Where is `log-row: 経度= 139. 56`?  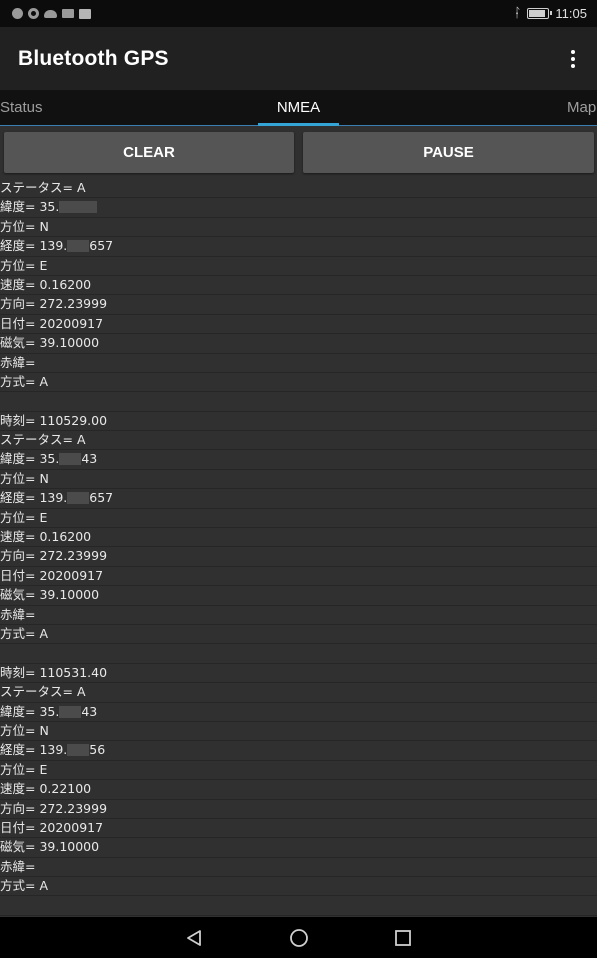
log-row: 経度= 139. 56 is located at coordinates (298, 751).